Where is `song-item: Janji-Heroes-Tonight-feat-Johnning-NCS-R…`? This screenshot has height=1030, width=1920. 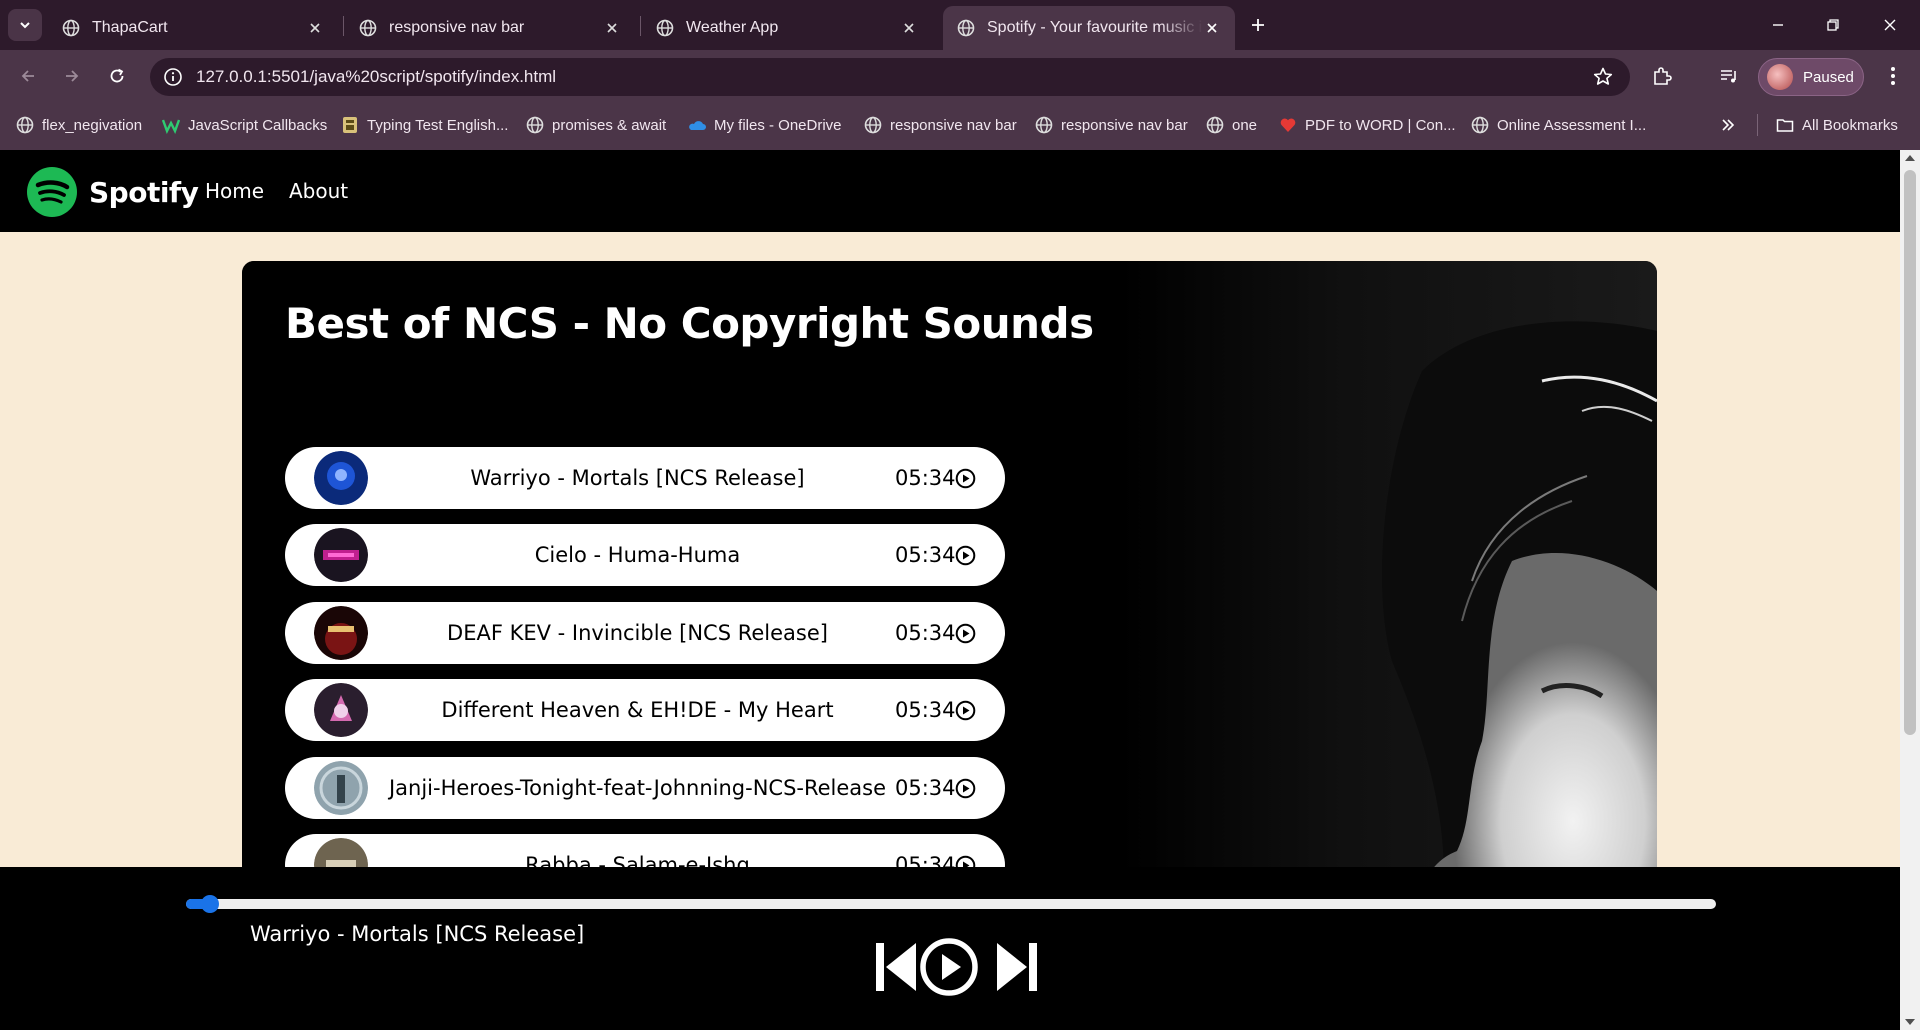 song-item: Janji-Heroes-Tonight-feat-Johnning-NCS-R… is located at coordinates (645, 788).